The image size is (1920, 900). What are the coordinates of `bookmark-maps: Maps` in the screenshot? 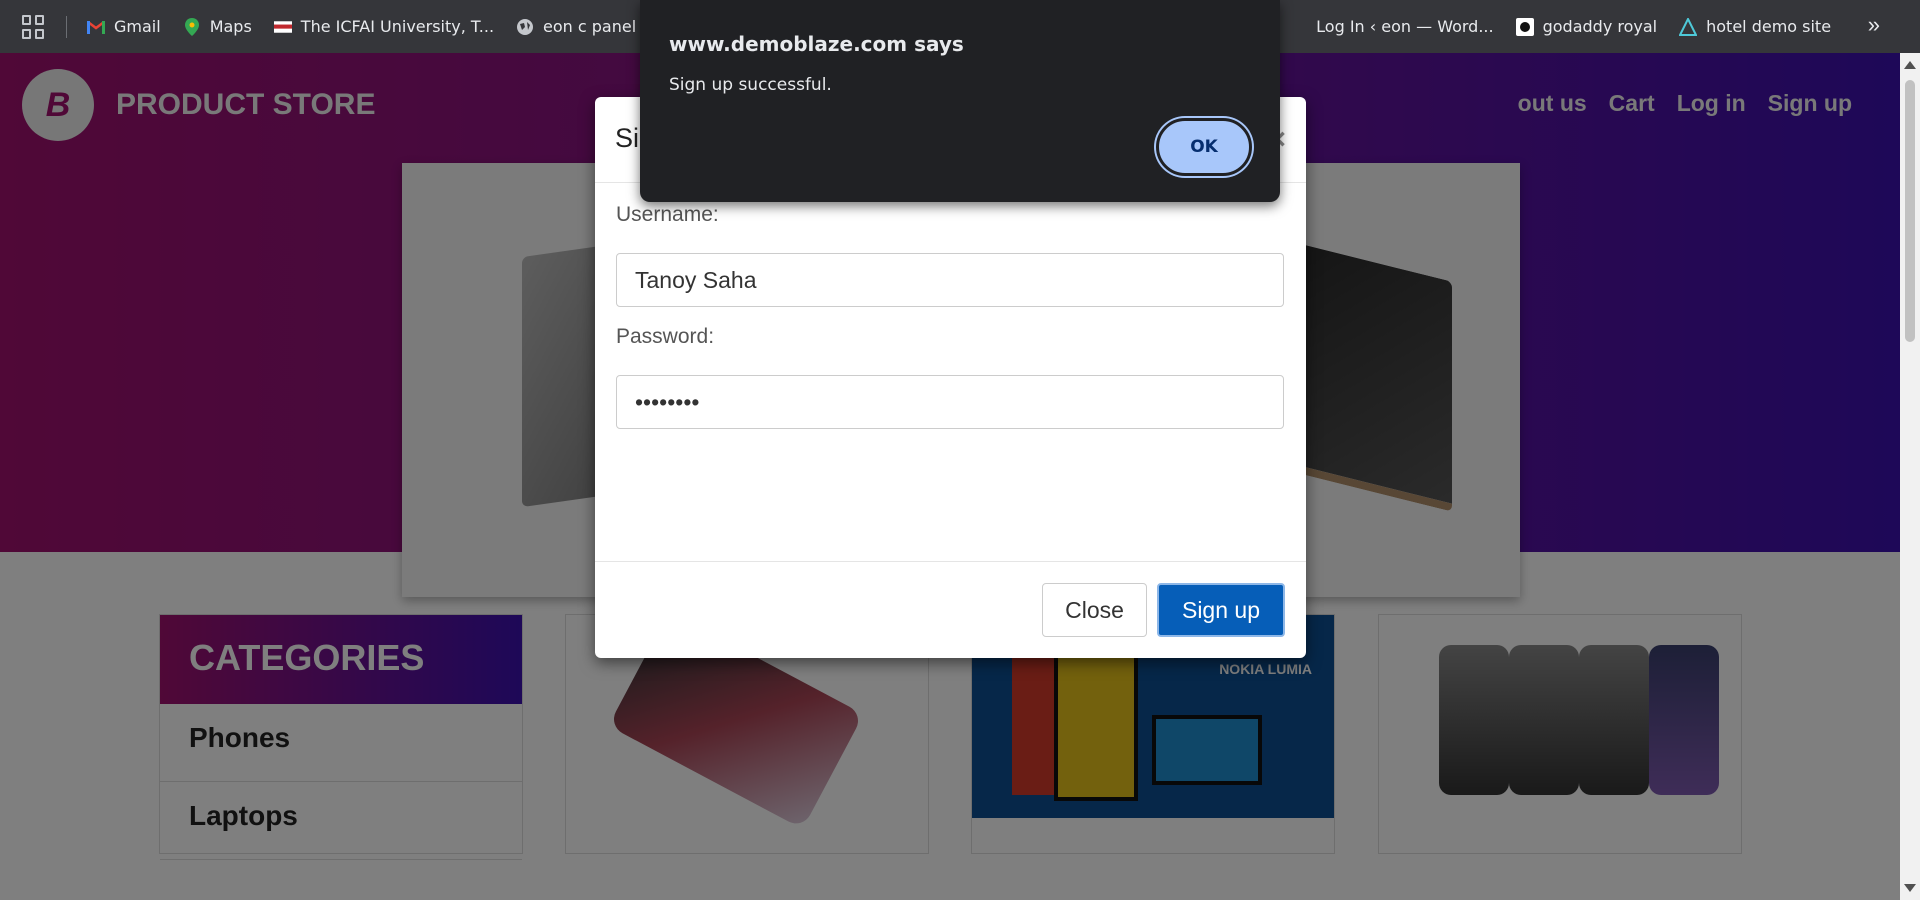 It's located at (217, 26).